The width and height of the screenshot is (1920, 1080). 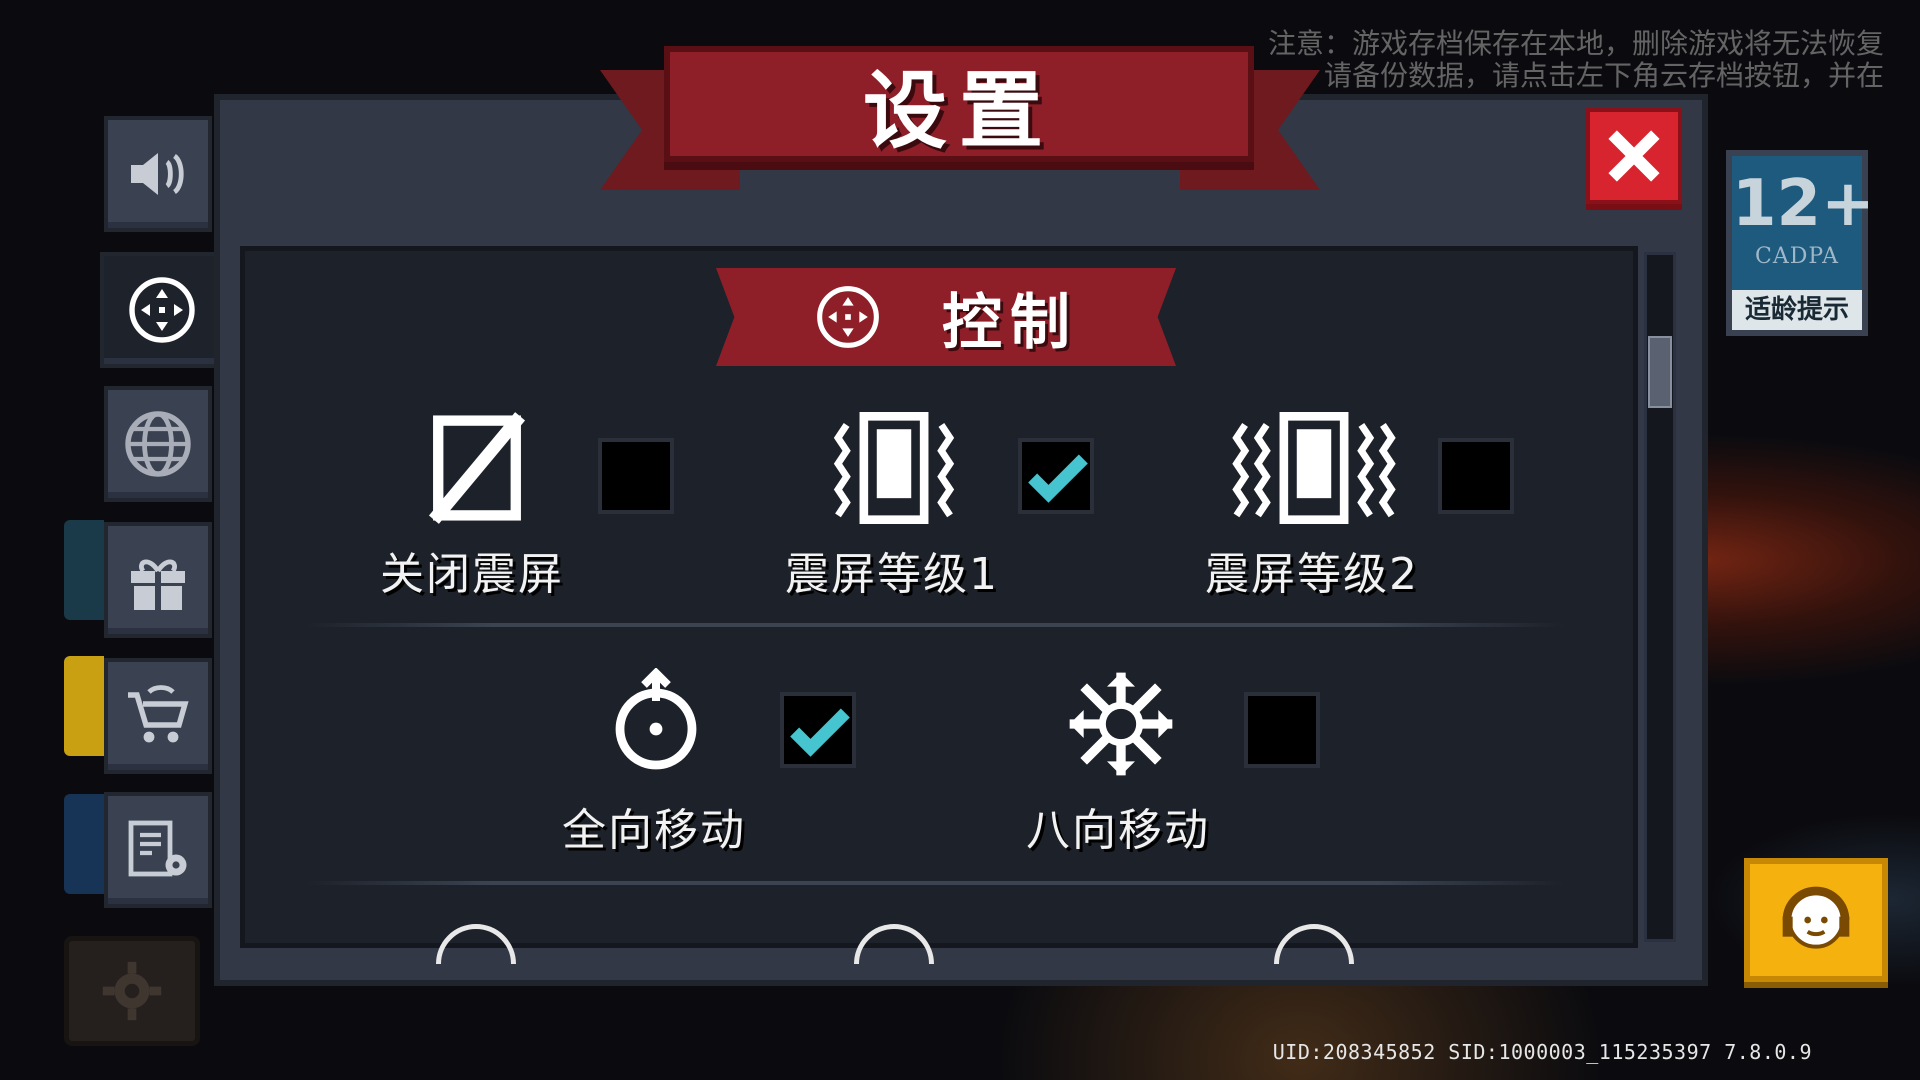 I want to click on headset-icon, so click(x=1816, y=917).